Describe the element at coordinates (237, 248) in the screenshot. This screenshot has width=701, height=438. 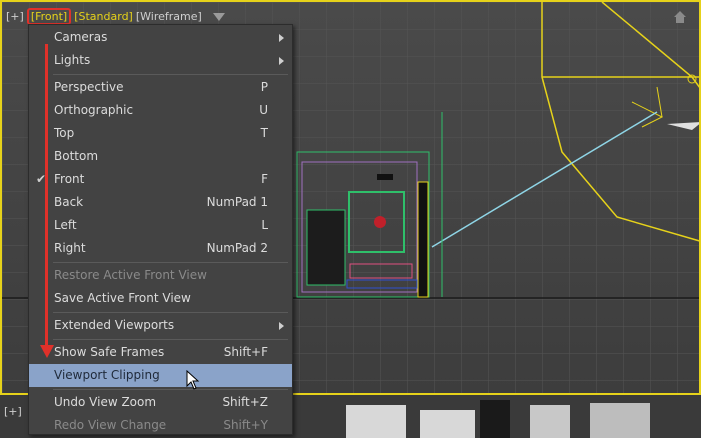
I see `menu-item-shortcut: NumPad 2` at that location.